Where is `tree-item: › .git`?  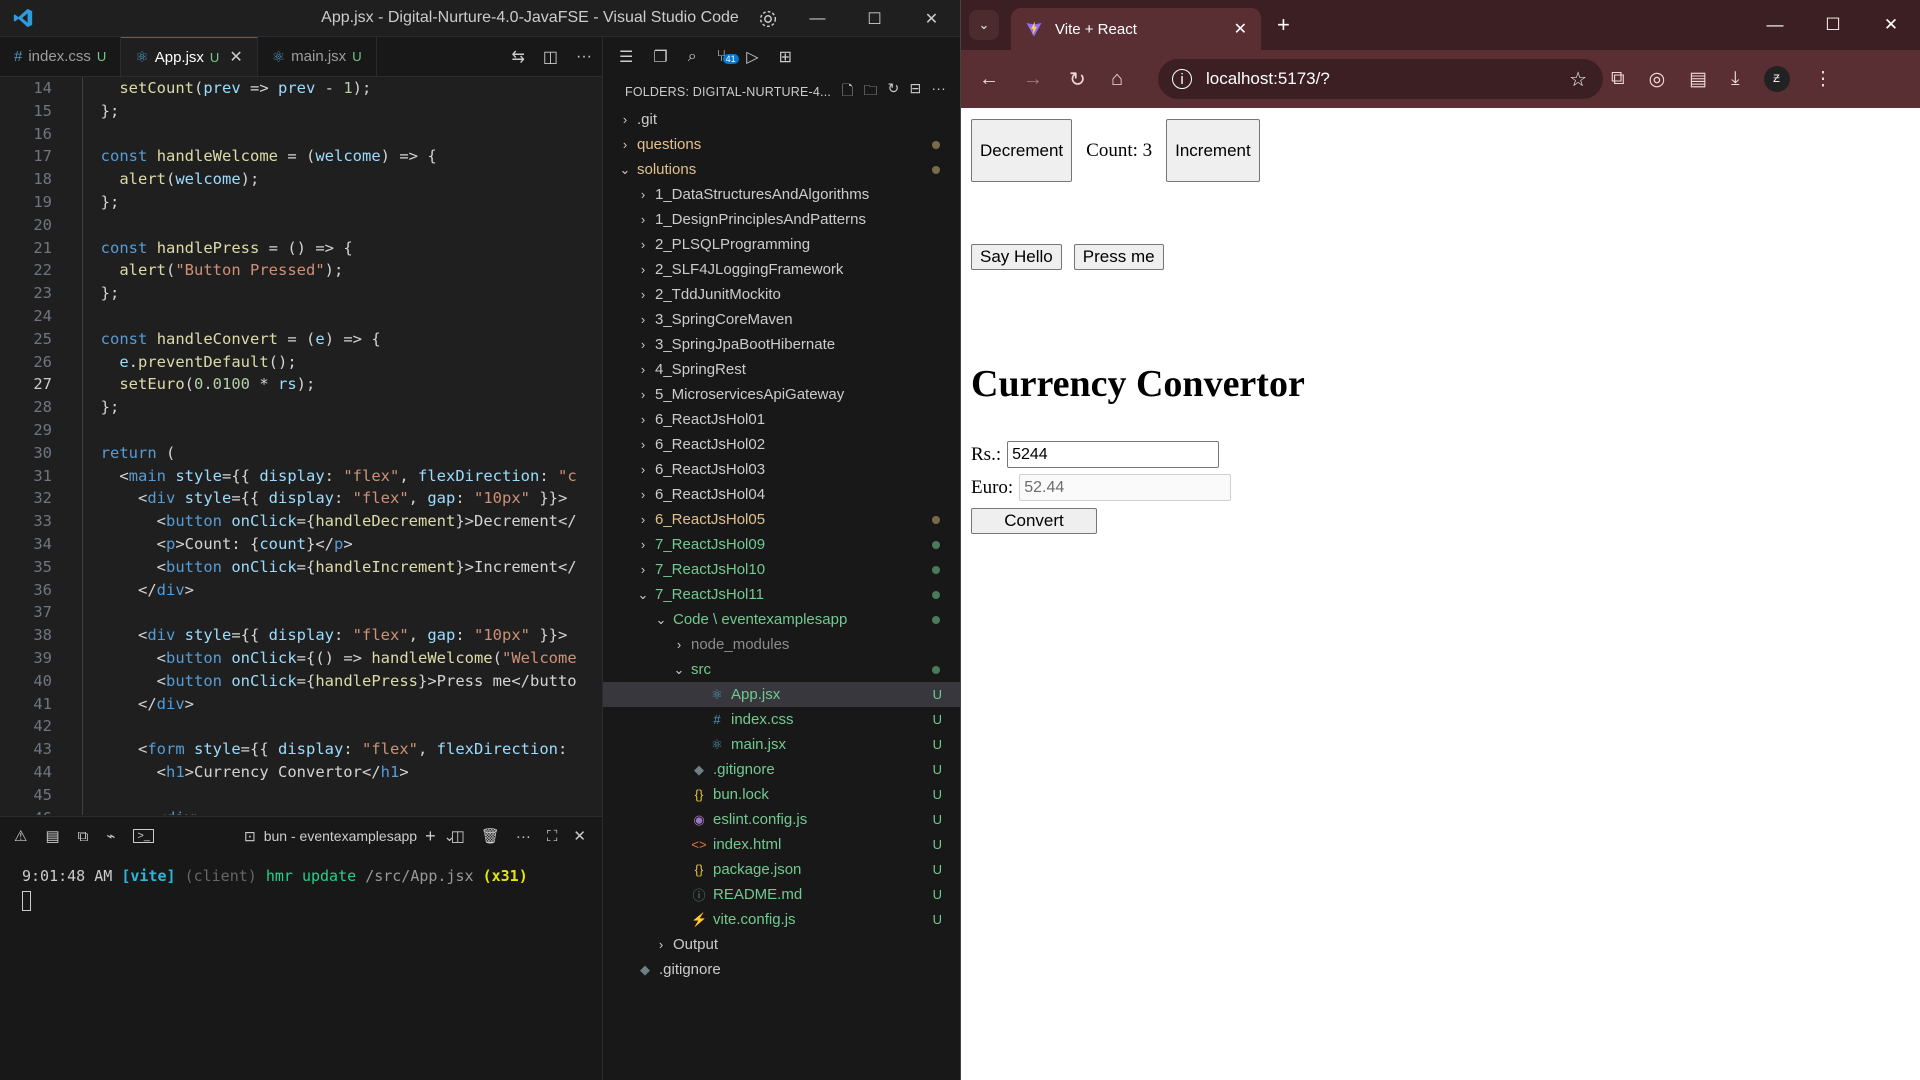 tree-item: › .git is located at coordinates (781, 119).